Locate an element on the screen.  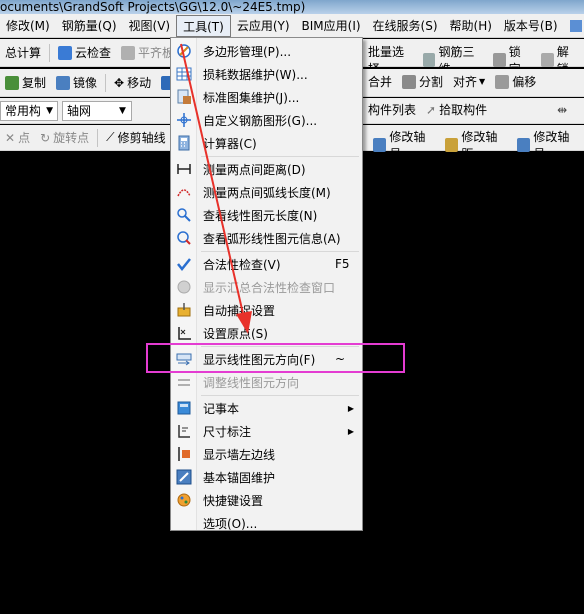
lock-icon is located at coordinates (499, 60).